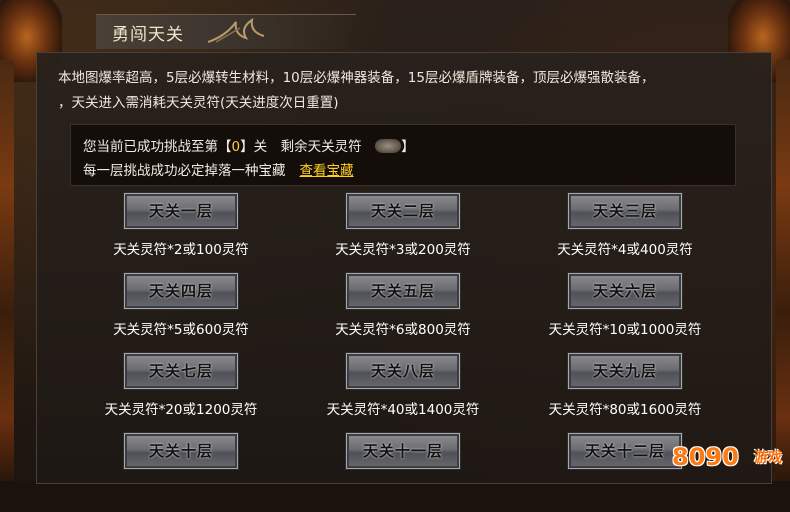 The image size is (790, 512). Describe the element at coordinates (301, 147) in the screenshot. I see `progress-suffix: 】关 剩余天关灵符` at that location.